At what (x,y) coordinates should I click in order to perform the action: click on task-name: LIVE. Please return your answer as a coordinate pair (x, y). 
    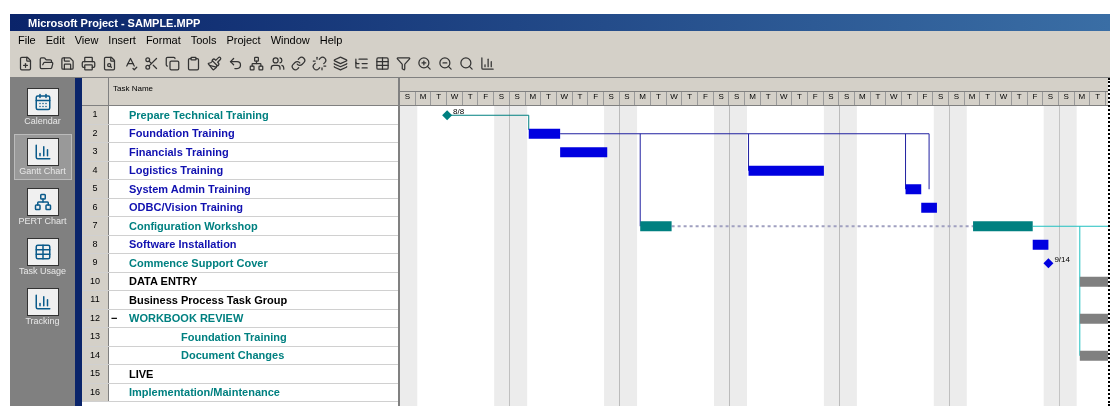
    Looking at the image, I should click on (141, 373).